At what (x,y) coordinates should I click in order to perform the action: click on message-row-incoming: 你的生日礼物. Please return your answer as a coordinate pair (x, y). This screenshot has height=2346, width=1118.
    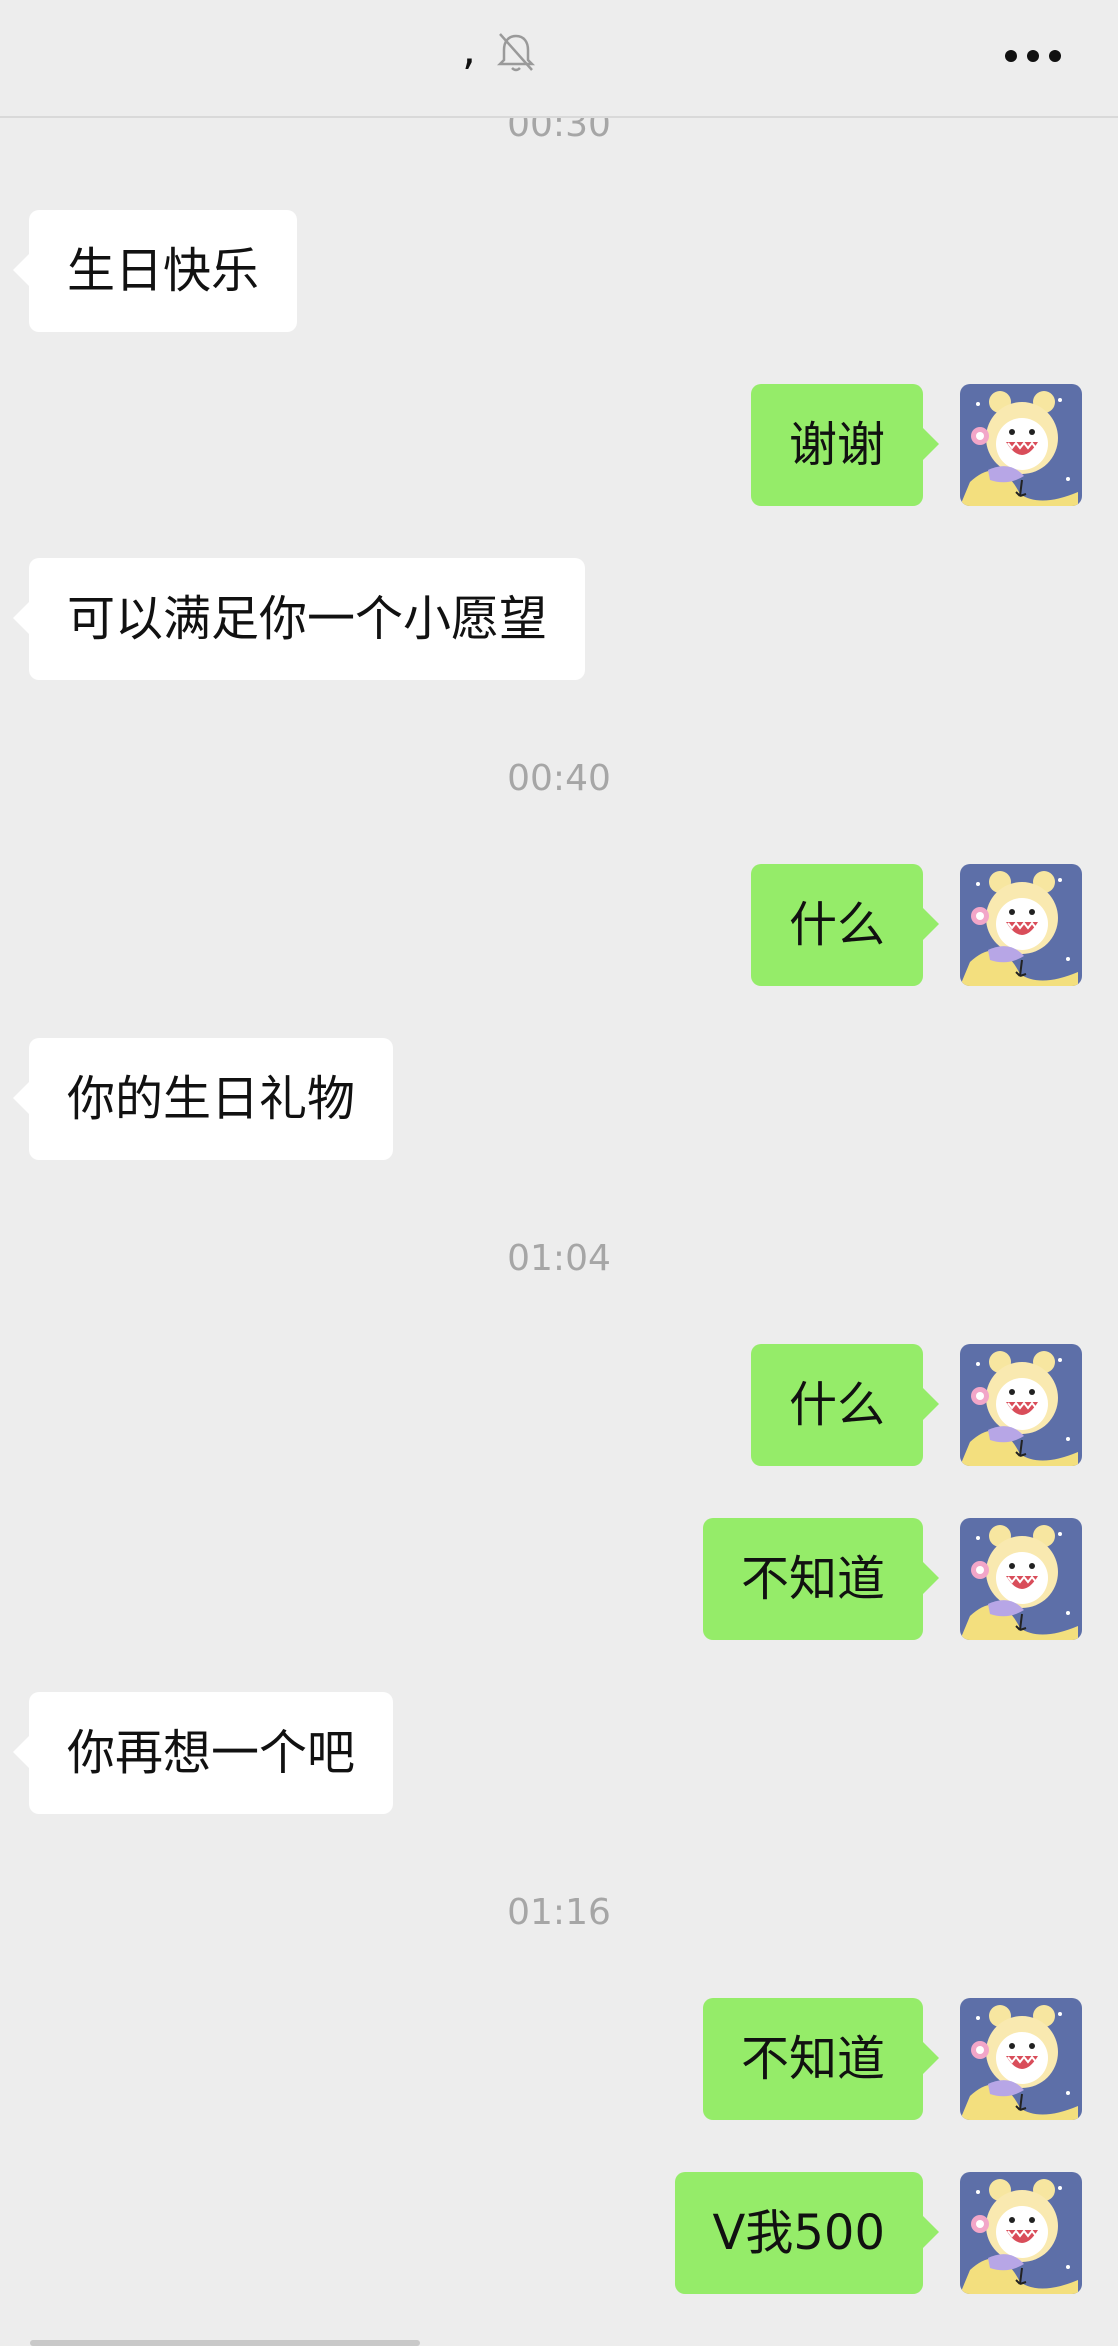
    Looking at the image, I should click on (559, 1099).